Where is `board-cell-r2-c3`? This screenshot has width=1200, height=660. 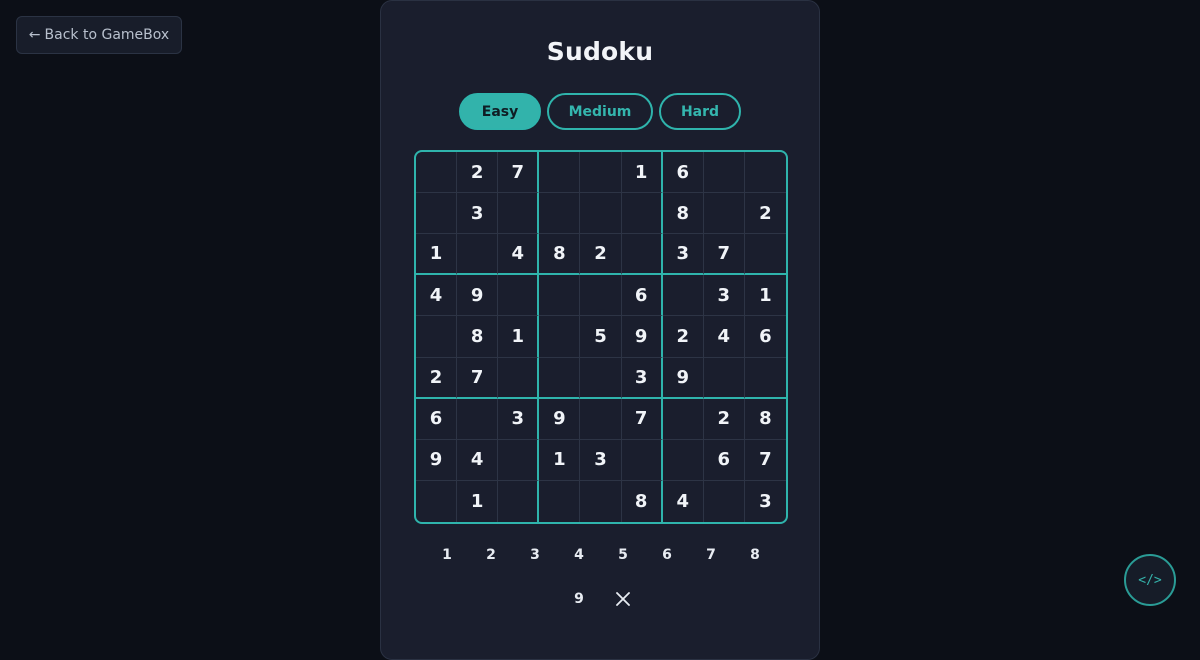
board-cell-r2-c3 is located at coordinates (519, 214).